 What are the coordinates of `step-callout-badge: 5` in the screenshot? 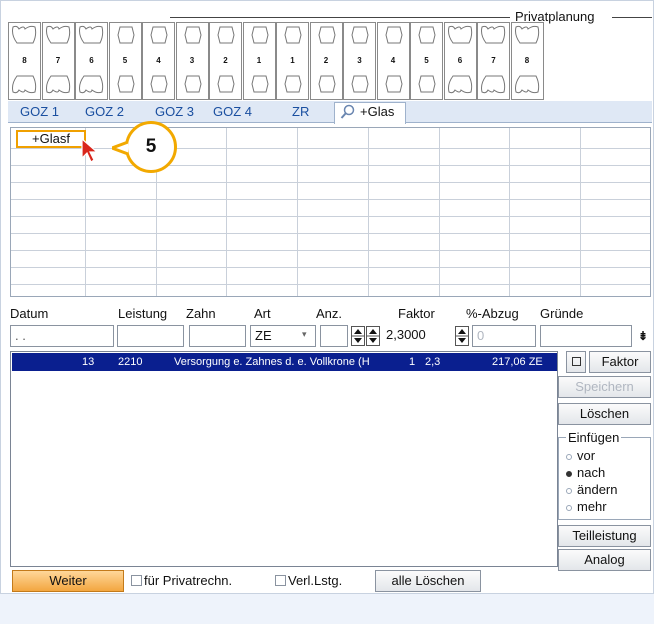 It's located at (151, 147).